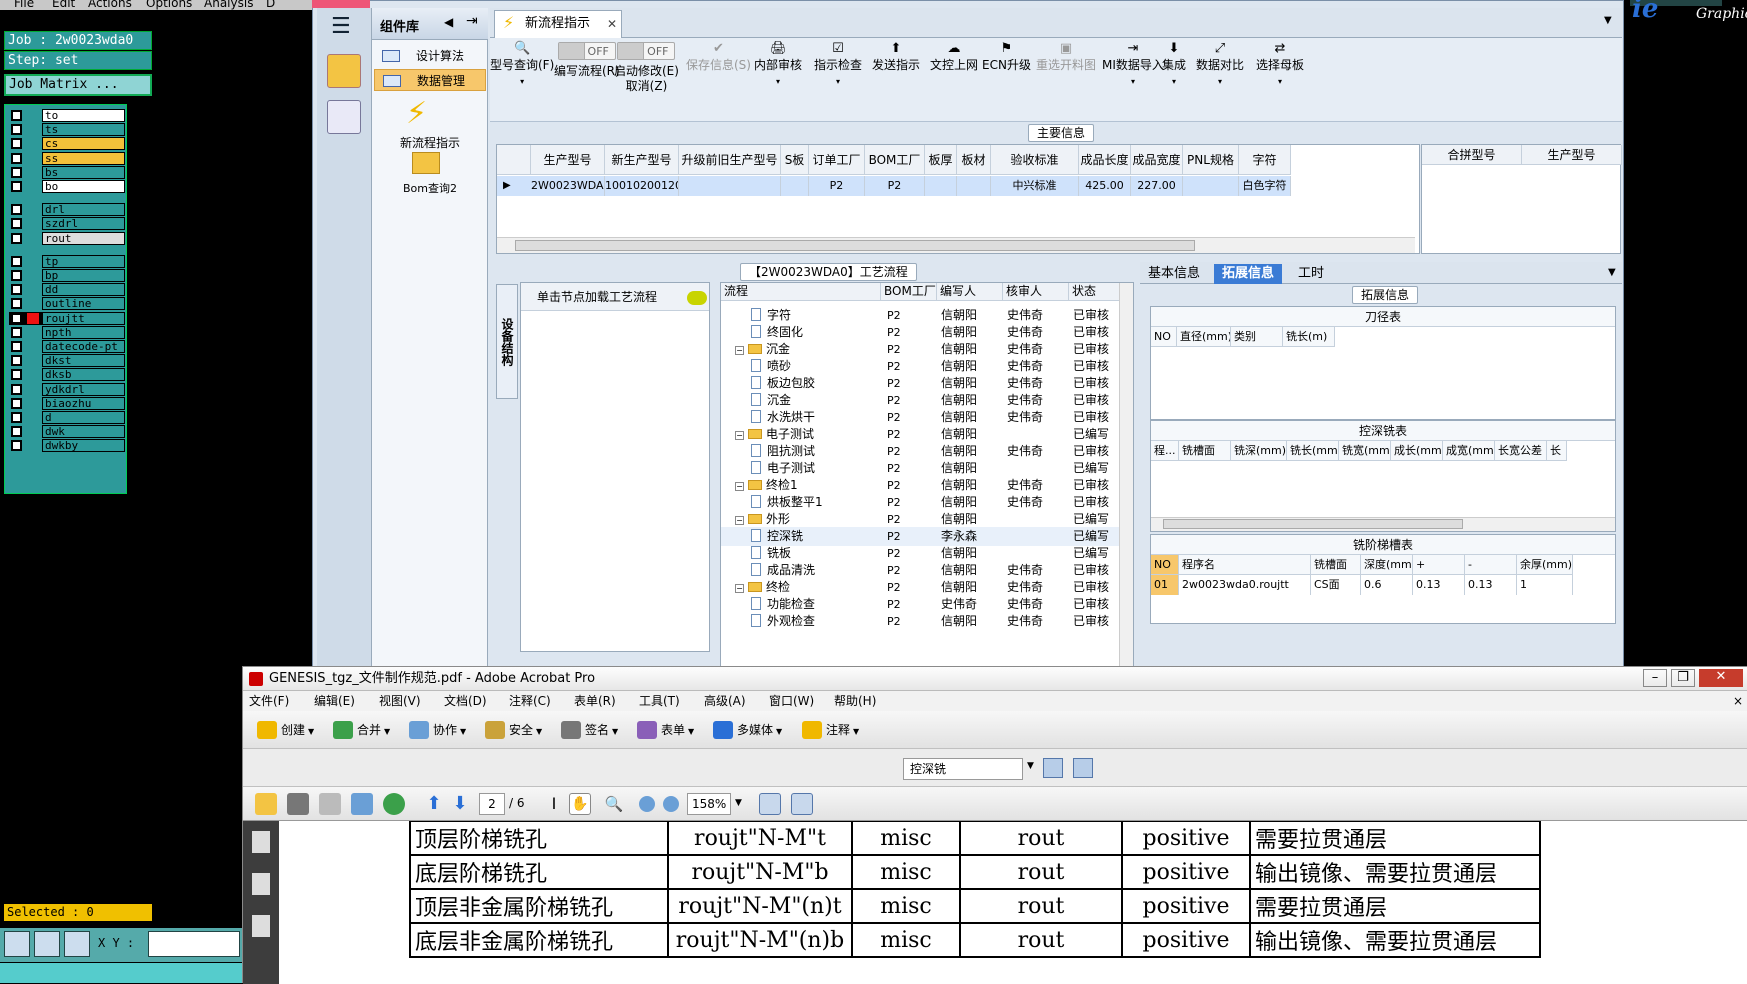 Image resolution: width=1747 pixels, height=984 pixels. I want to click on toolbar-button-0: 🔍 型号查询(F) ▾, so click(522, 65).